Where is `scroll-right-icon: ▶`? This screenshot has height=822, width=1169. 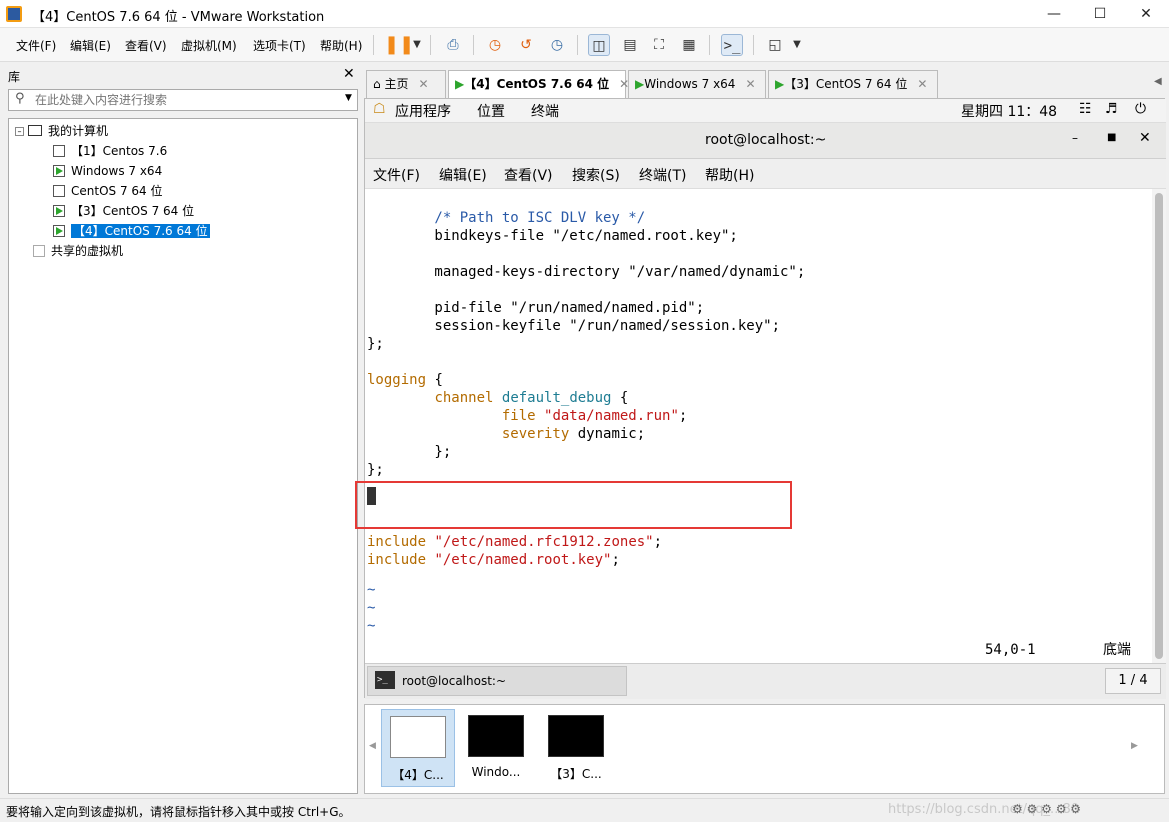 scroll-right-icon: ▶ is located at coordinates (1134, 746).